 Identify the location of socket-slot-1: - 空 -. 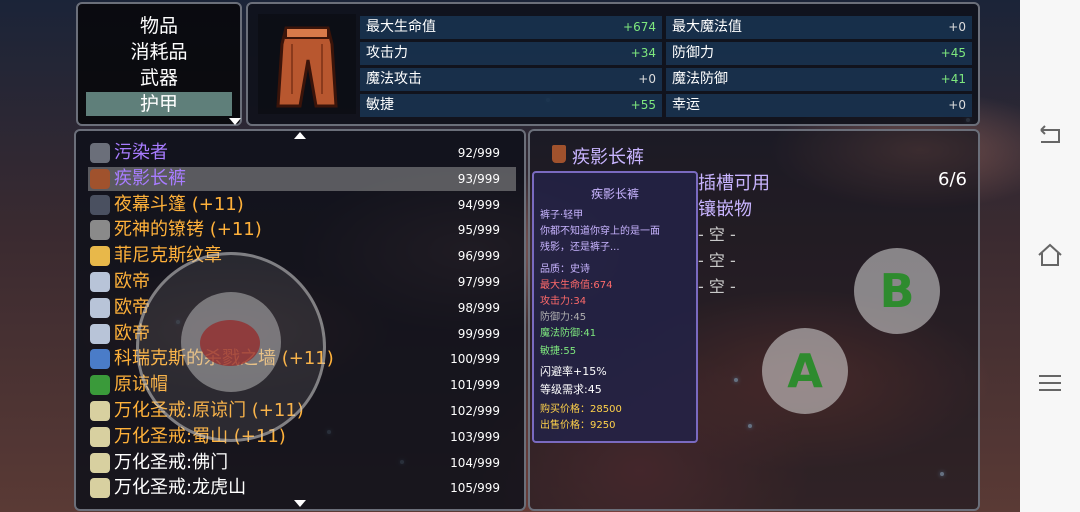
(717, 233).